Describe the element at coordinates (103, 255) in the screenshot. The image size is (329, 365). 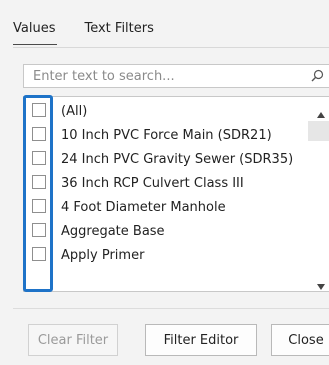
I see `list-item-label: Apply Primer` at that location.